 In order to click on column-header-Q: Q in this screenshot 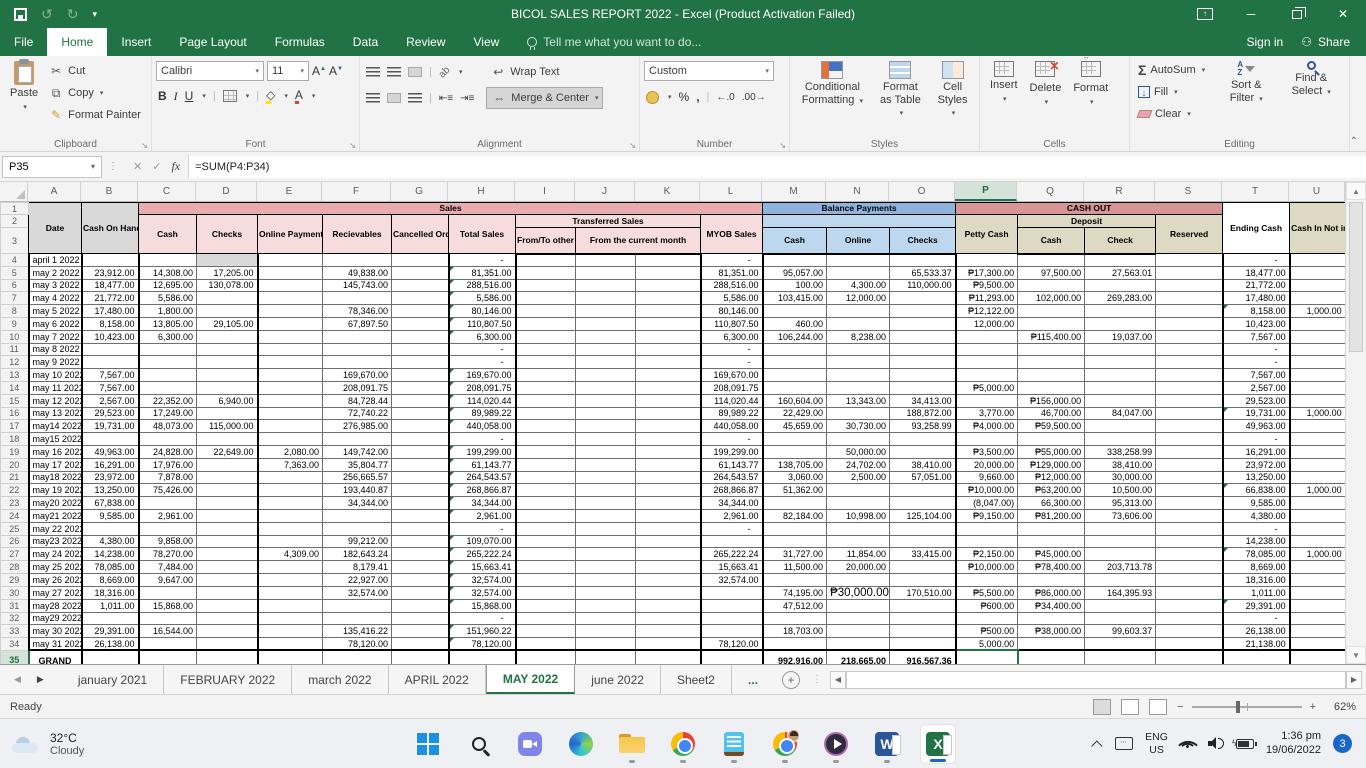, I will do `click(1050, 191)`.